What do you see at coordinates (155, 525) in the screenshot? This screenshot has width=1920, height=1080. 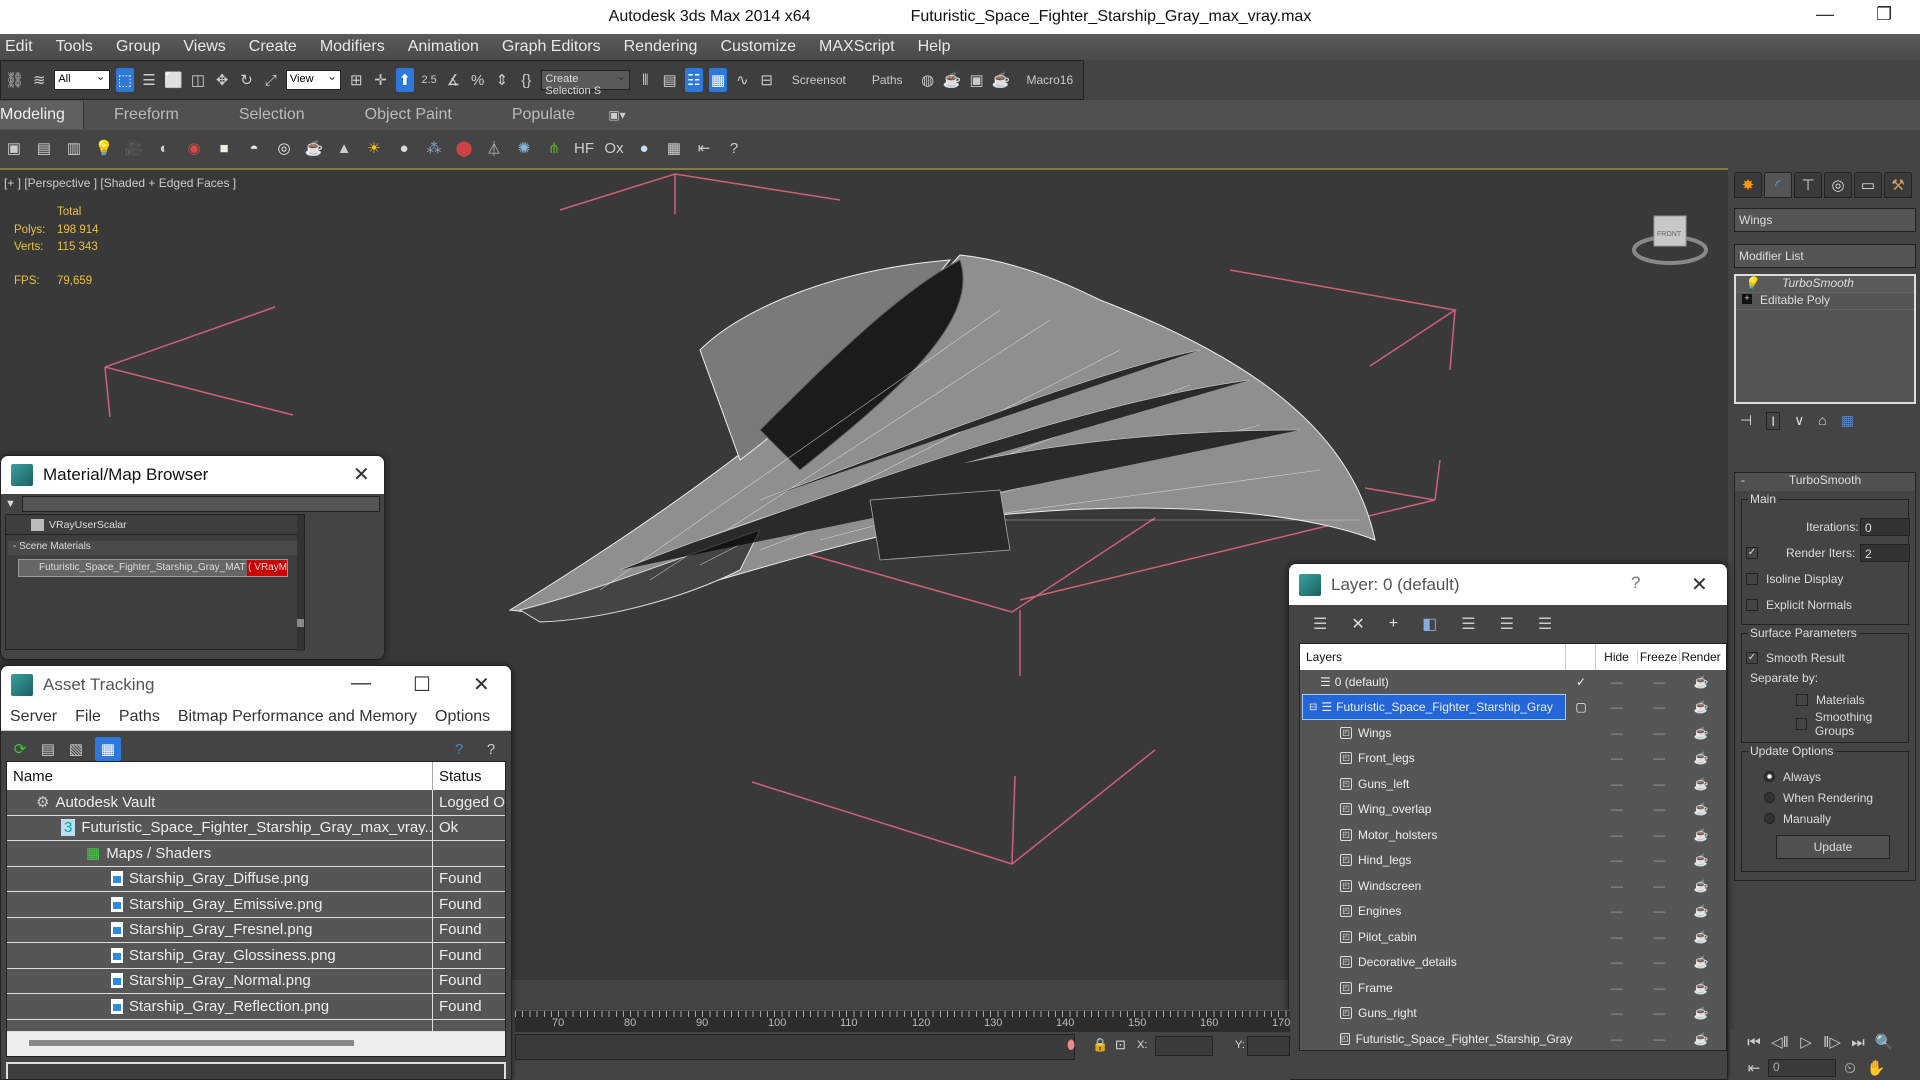 I see `list-item: VRayUserScalar` at bounding box center [155, 525].